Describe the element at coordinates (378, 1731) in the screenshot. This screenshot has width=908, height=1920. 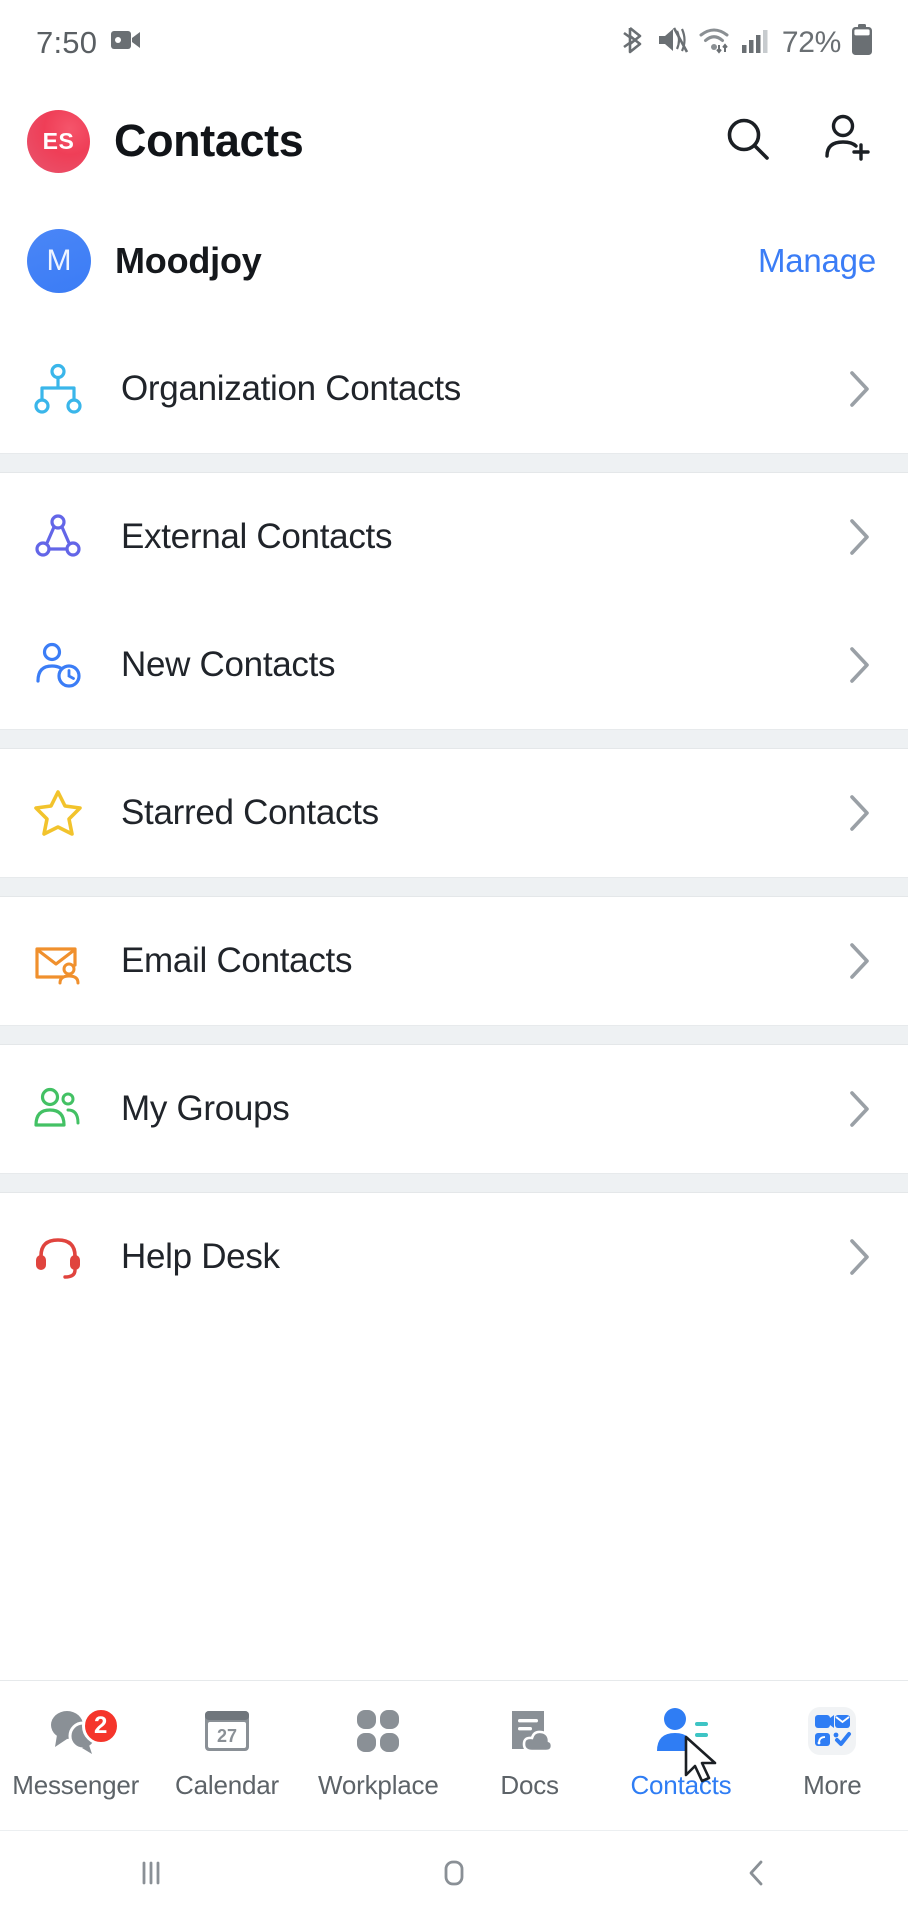
I see `grid-dots-icon` at that location.